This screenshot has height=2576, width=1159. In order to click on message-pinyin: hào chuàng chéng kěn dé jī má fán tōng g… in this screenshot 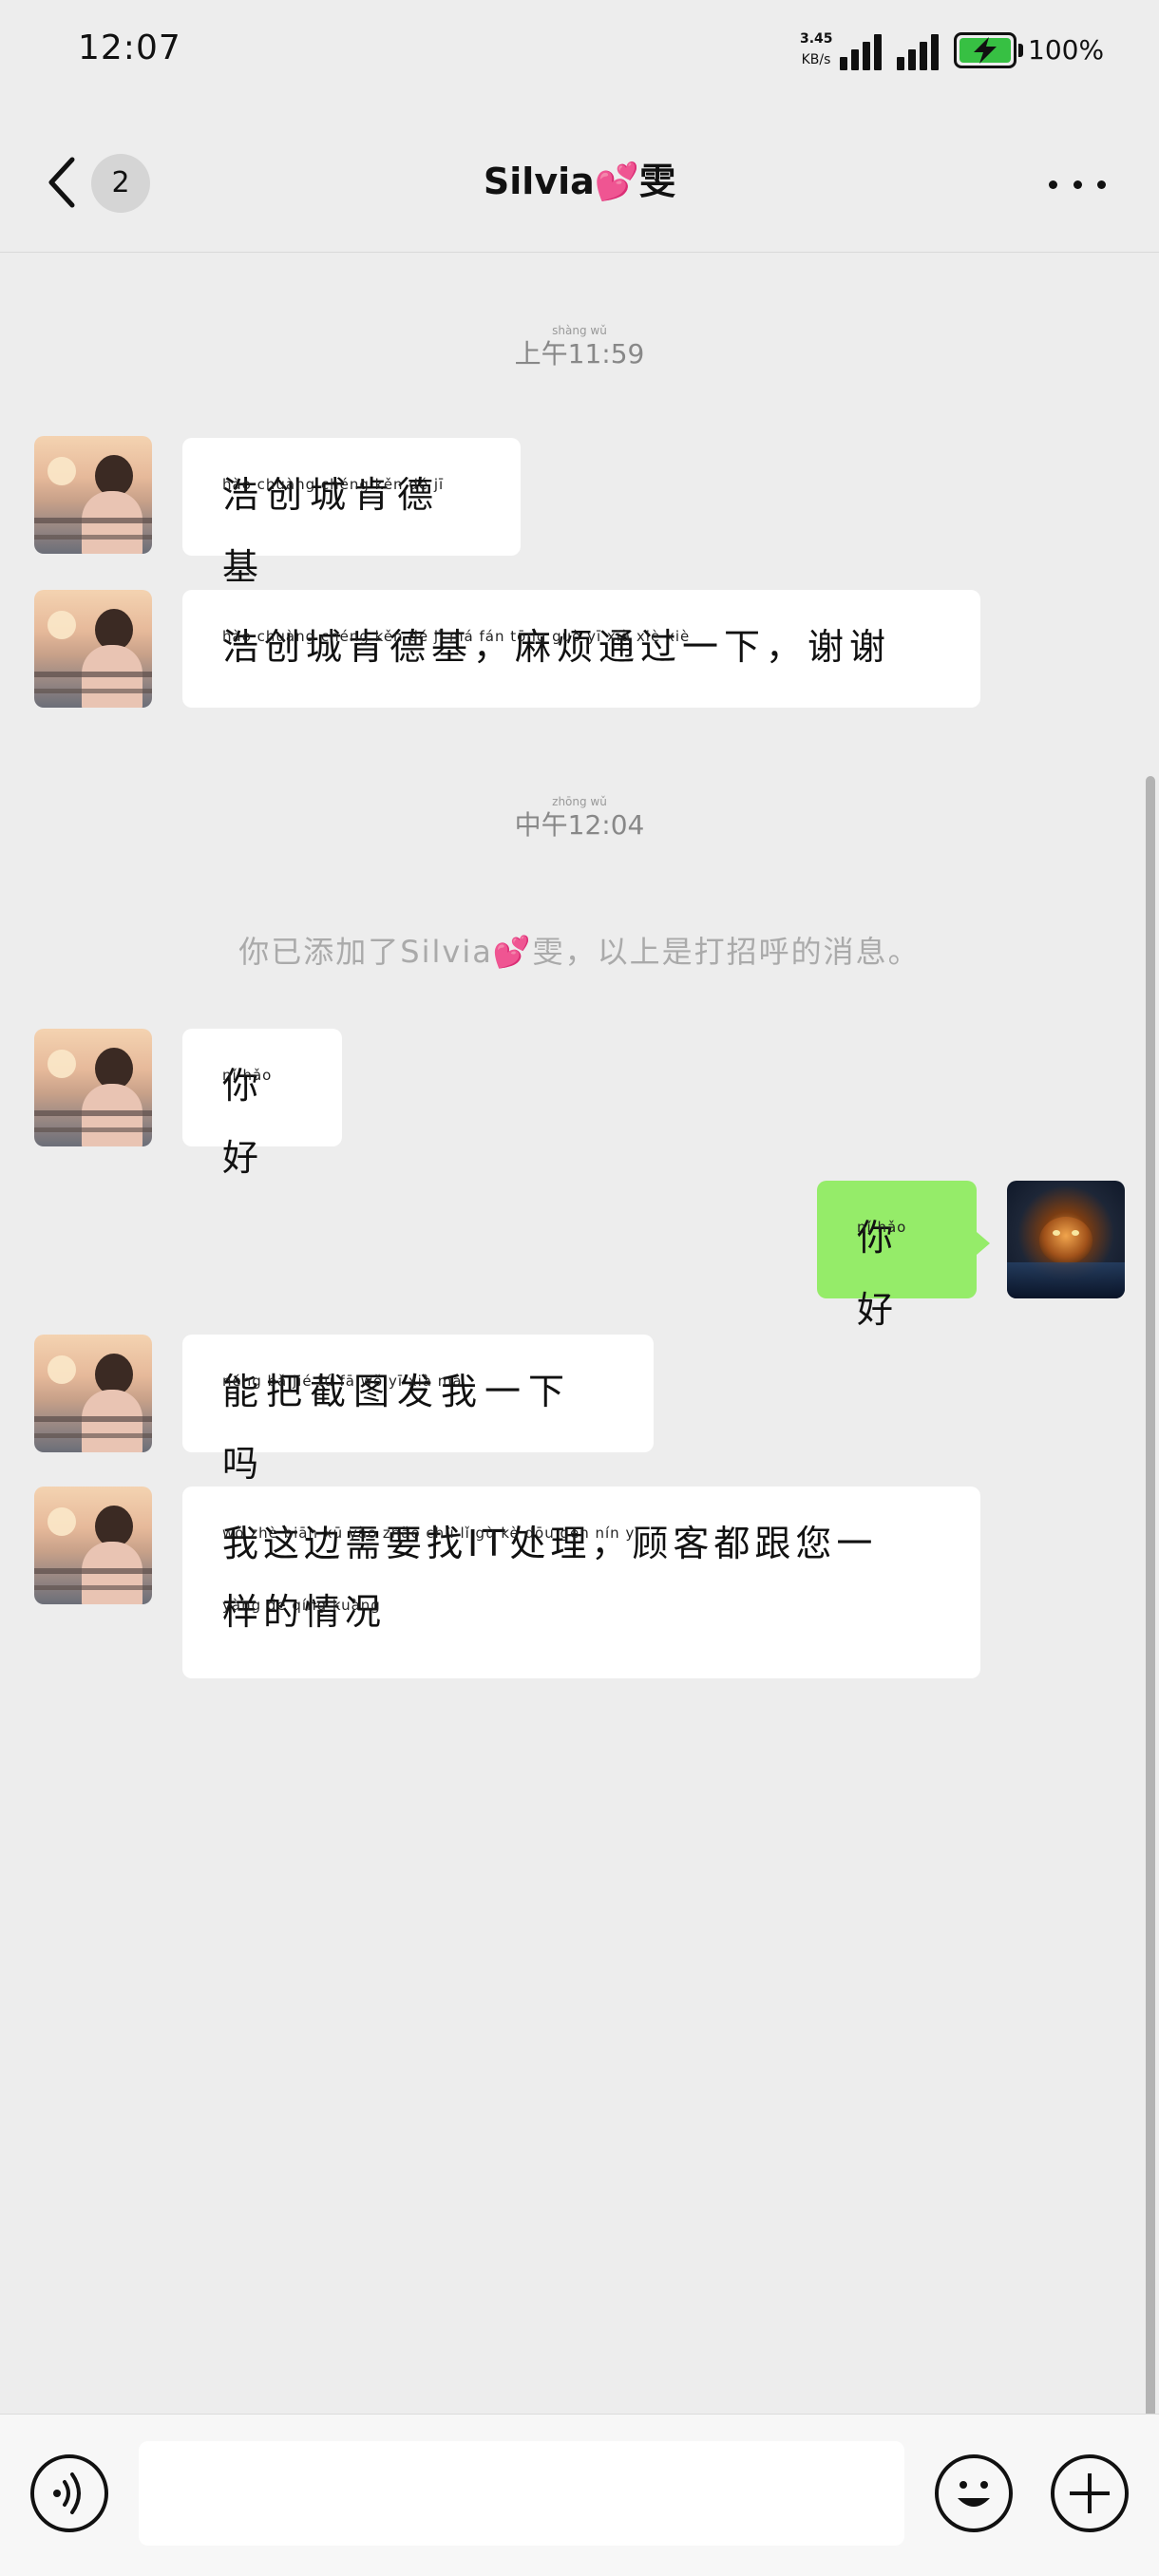, I will do `click(456, 636)`.